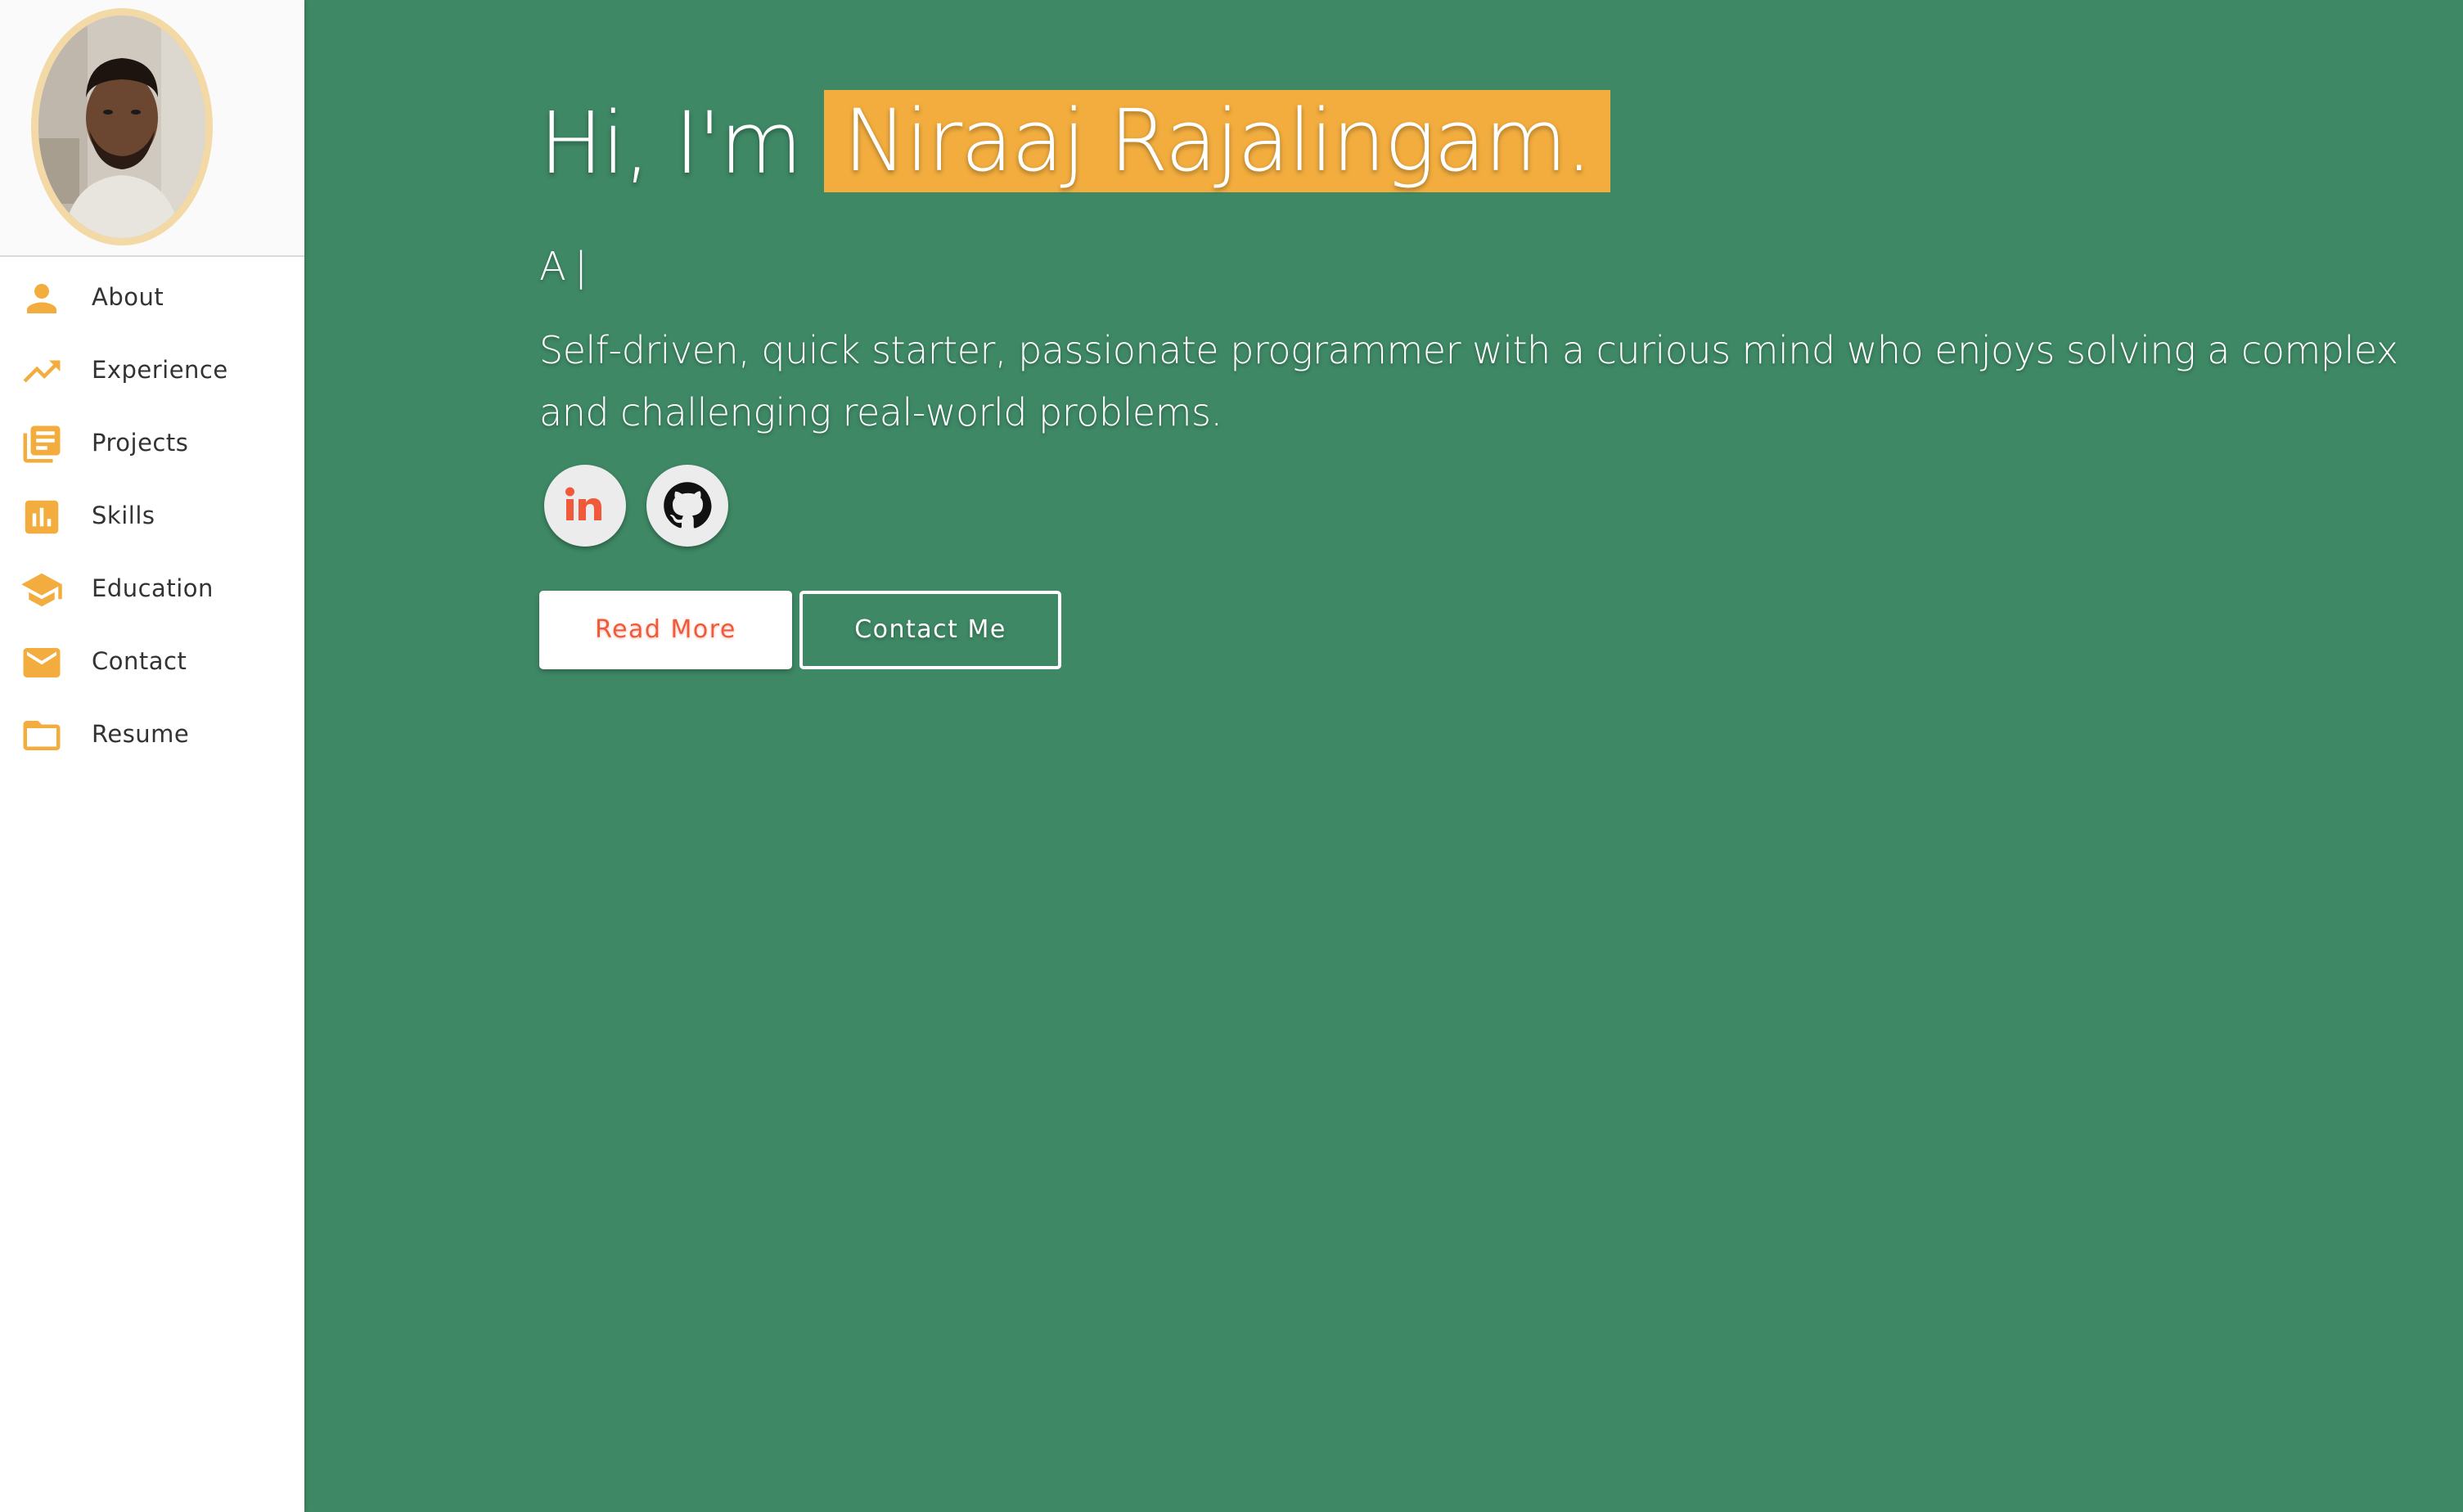  What do you see at coordinates (42, 736) in the screenshot?
I see `folder-icon` at bounding box center [42, 736].